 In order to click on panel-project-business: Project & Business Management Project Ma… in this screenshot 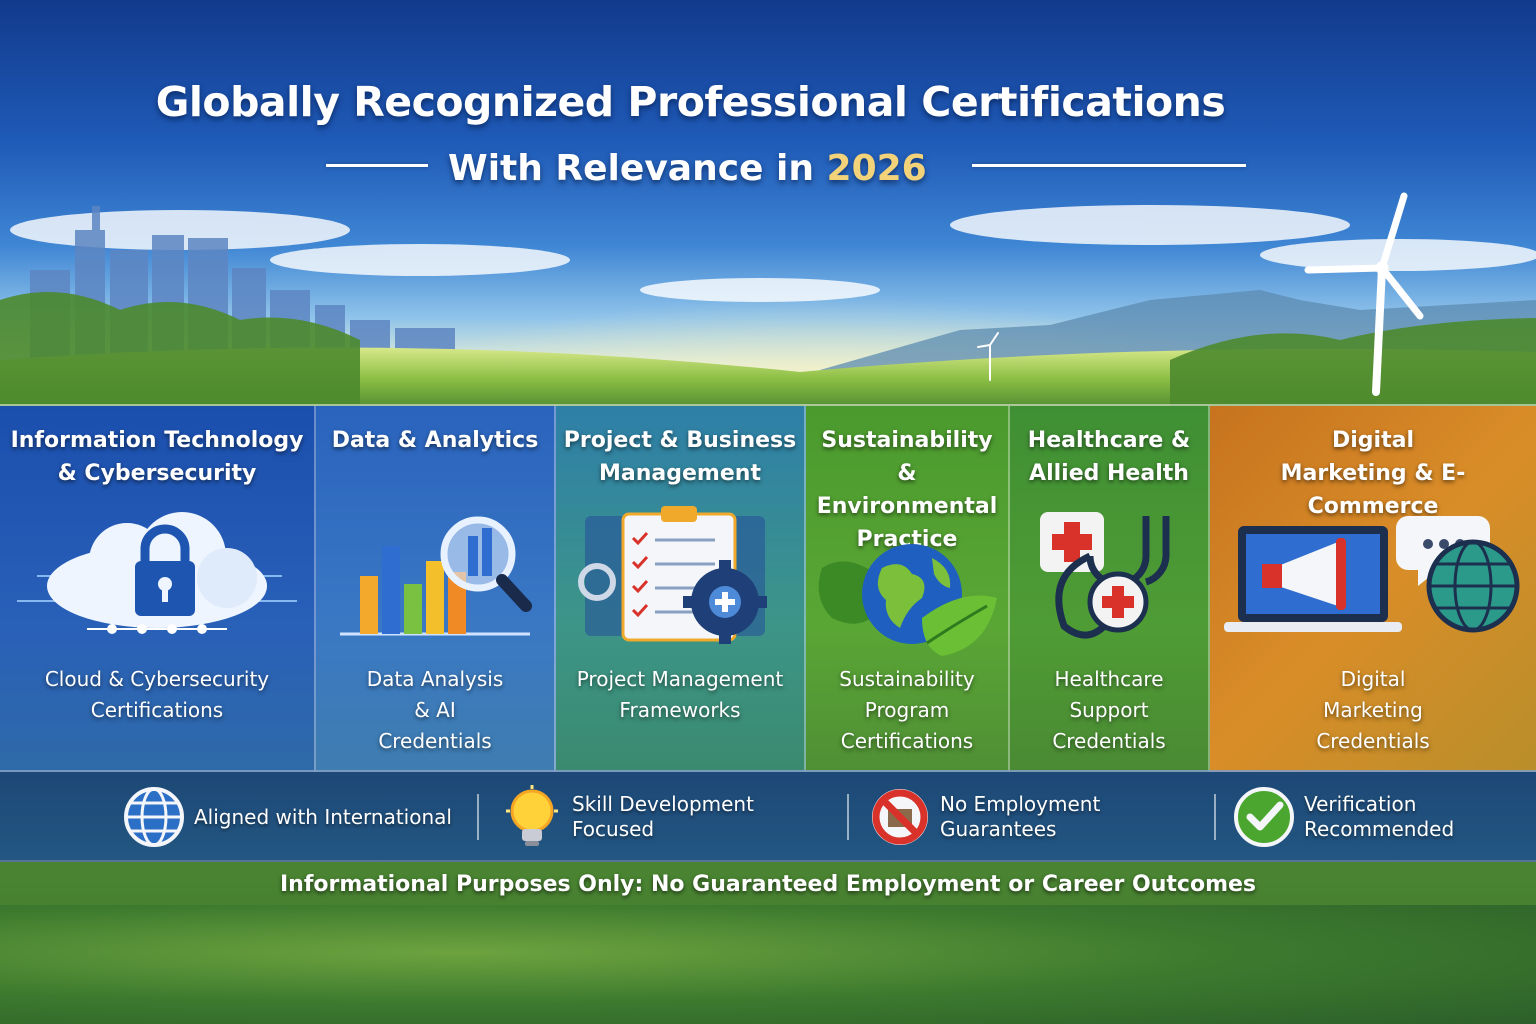, I will do `click(681, 589)`.